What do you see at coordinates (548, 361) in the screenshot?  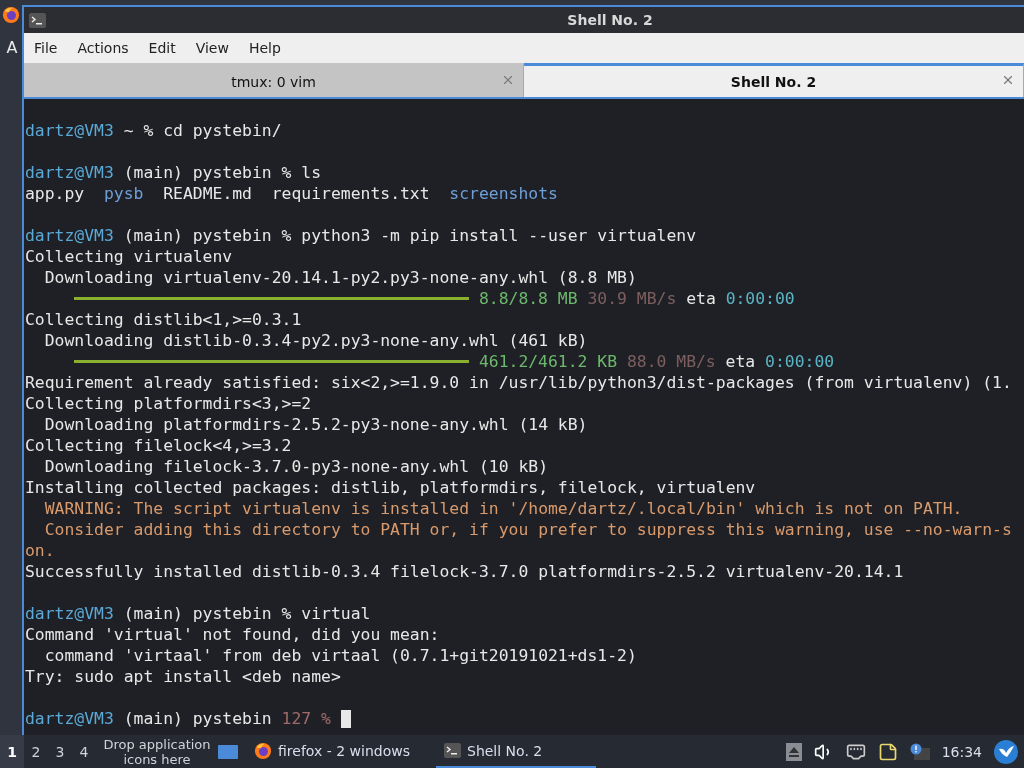 I see `terminal-text: 461.2/461.2 KB` at bounding box center [548, 361].